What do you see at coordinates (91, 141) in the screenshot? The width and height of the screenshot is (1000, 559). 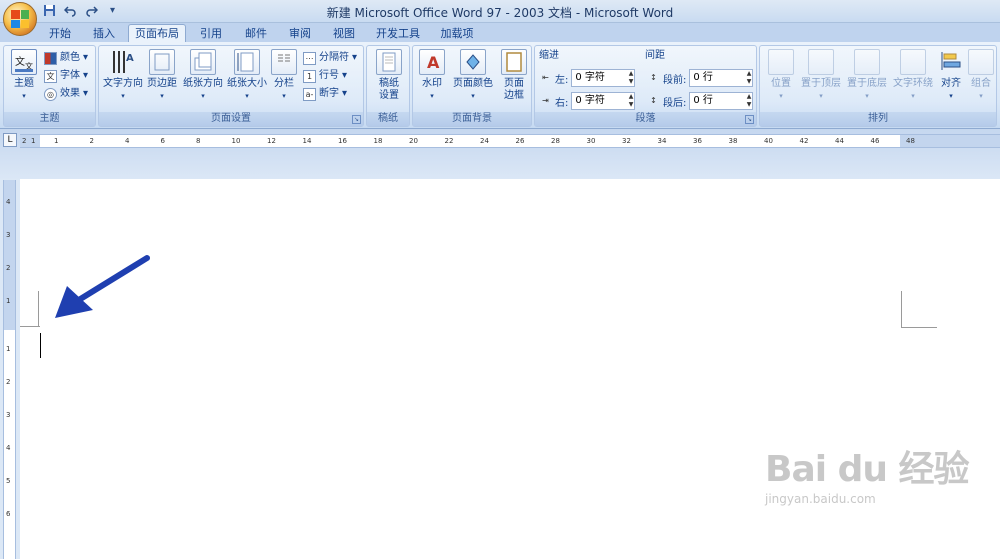 I see `ruler-tick-label: 2` at bounding box center [91, 141].